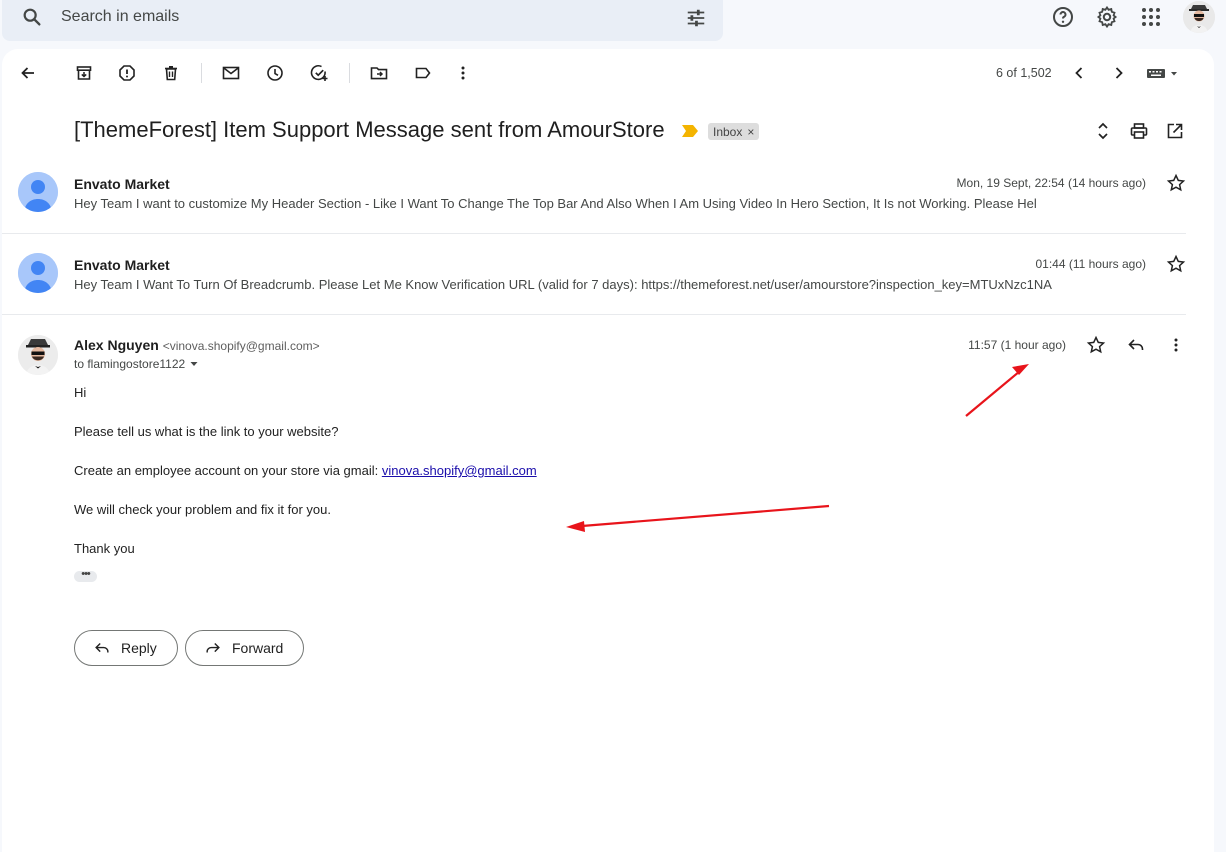 This screenshot has height=852, width=1226. What do you see at coordinates (1151, 17) in the screenshot?
I see `apps-grid-icon` at bounding box center [1151, 17].